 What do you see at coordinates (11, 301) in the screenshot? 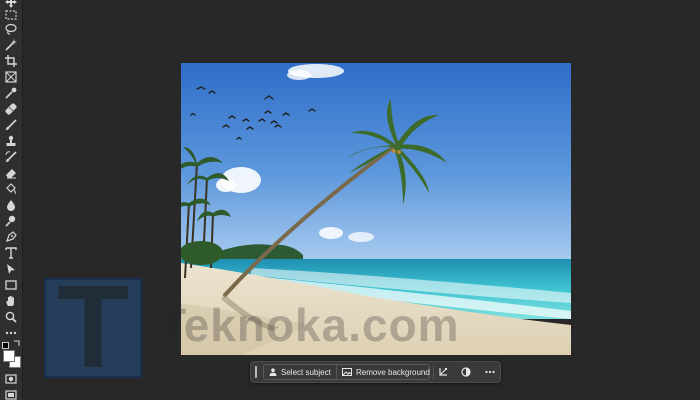
I see `hand-icon` at bounding box center [11, 301].